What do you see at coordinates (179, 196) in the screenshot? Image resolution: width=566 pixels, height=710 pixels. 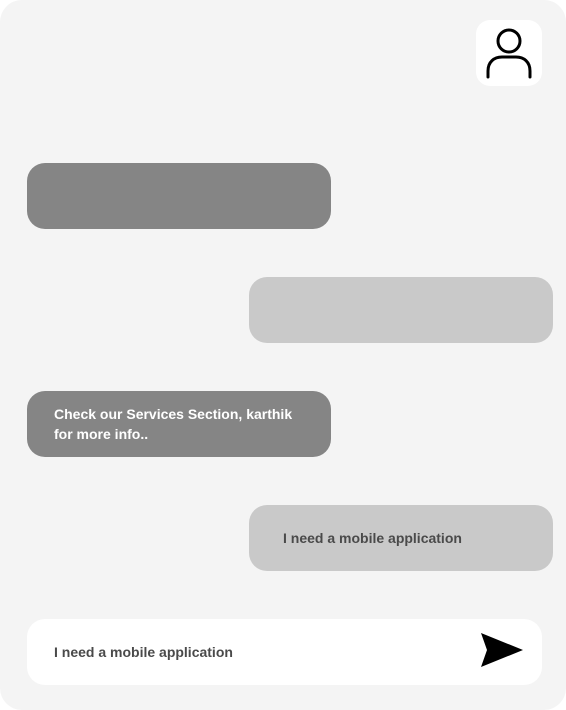 I see `message-bubble-incoming` at bounding box center [179, 196].